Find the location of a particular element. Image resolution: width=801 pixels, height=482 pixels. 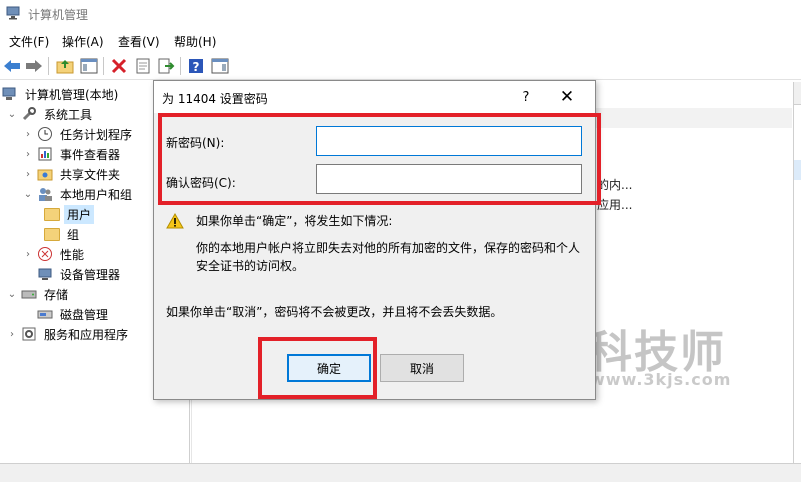

dialog-close-button: ✕ is located at coordinates (567, 97).